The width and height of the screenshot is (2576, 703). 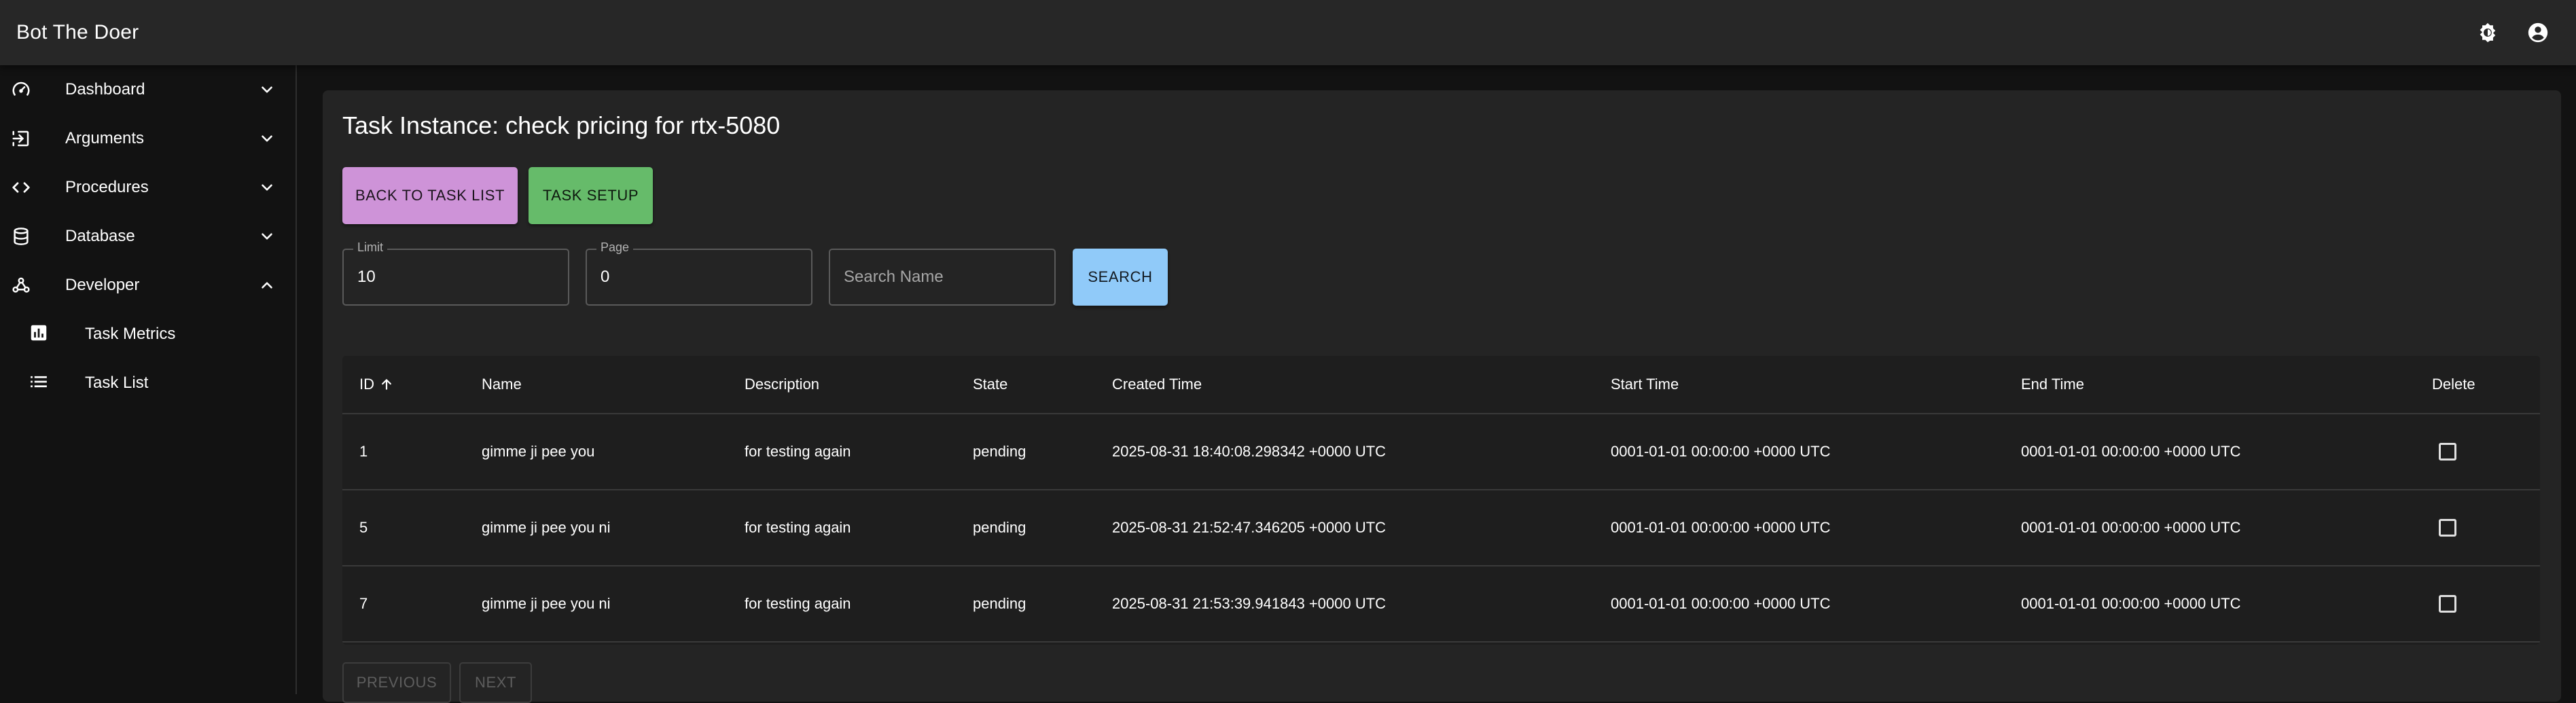 I want to click on chevron-up-icon, so click(x=266, y=285).